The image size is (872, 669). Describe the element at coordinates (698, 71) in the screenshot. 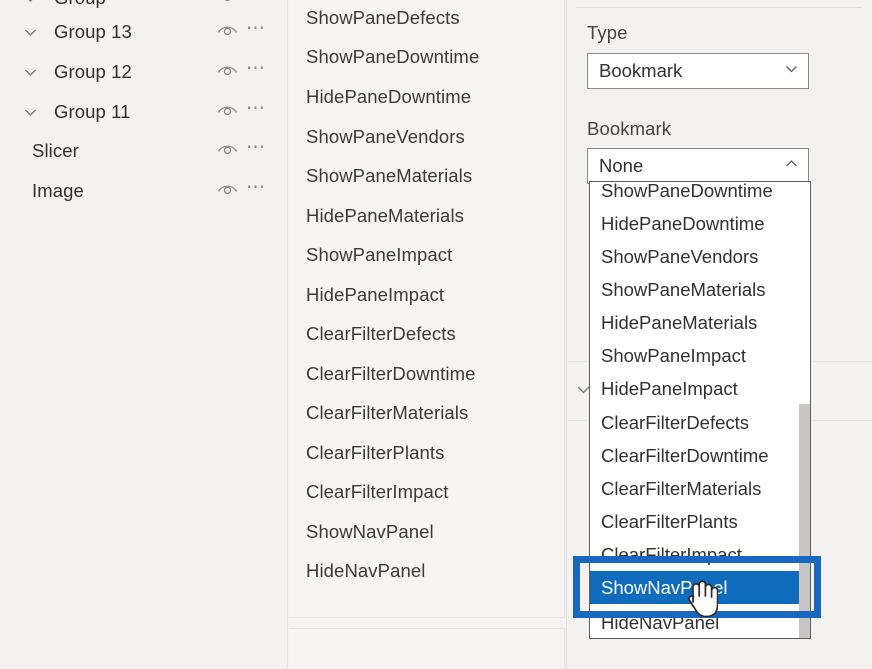

I see `type-dropdown: Bookmark` at that location.